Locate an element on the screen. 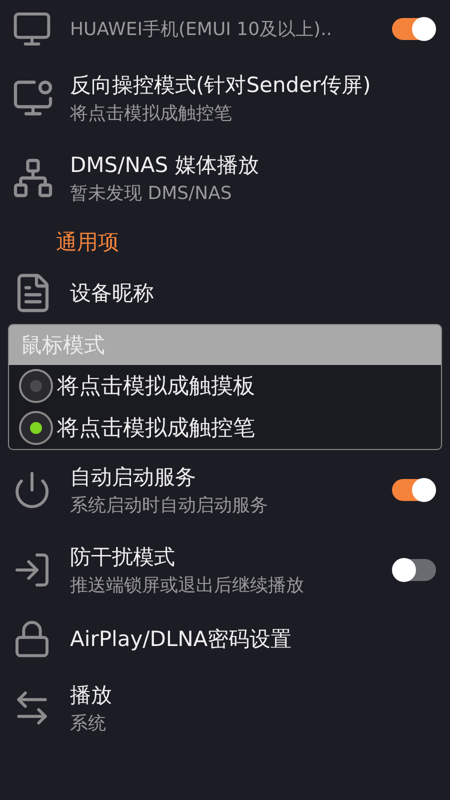  setting-subtitle: 推送端锁屏或退出后继续播放 is located at coordinates (187, 585).